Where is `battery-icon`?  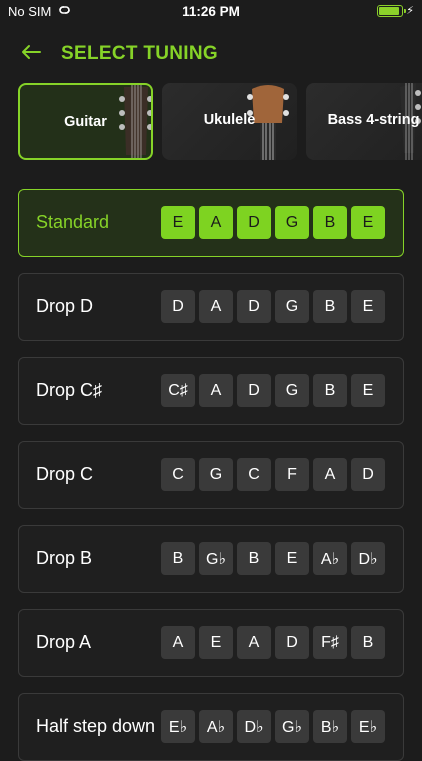
battery-icon is located at coordinates (392, 10).